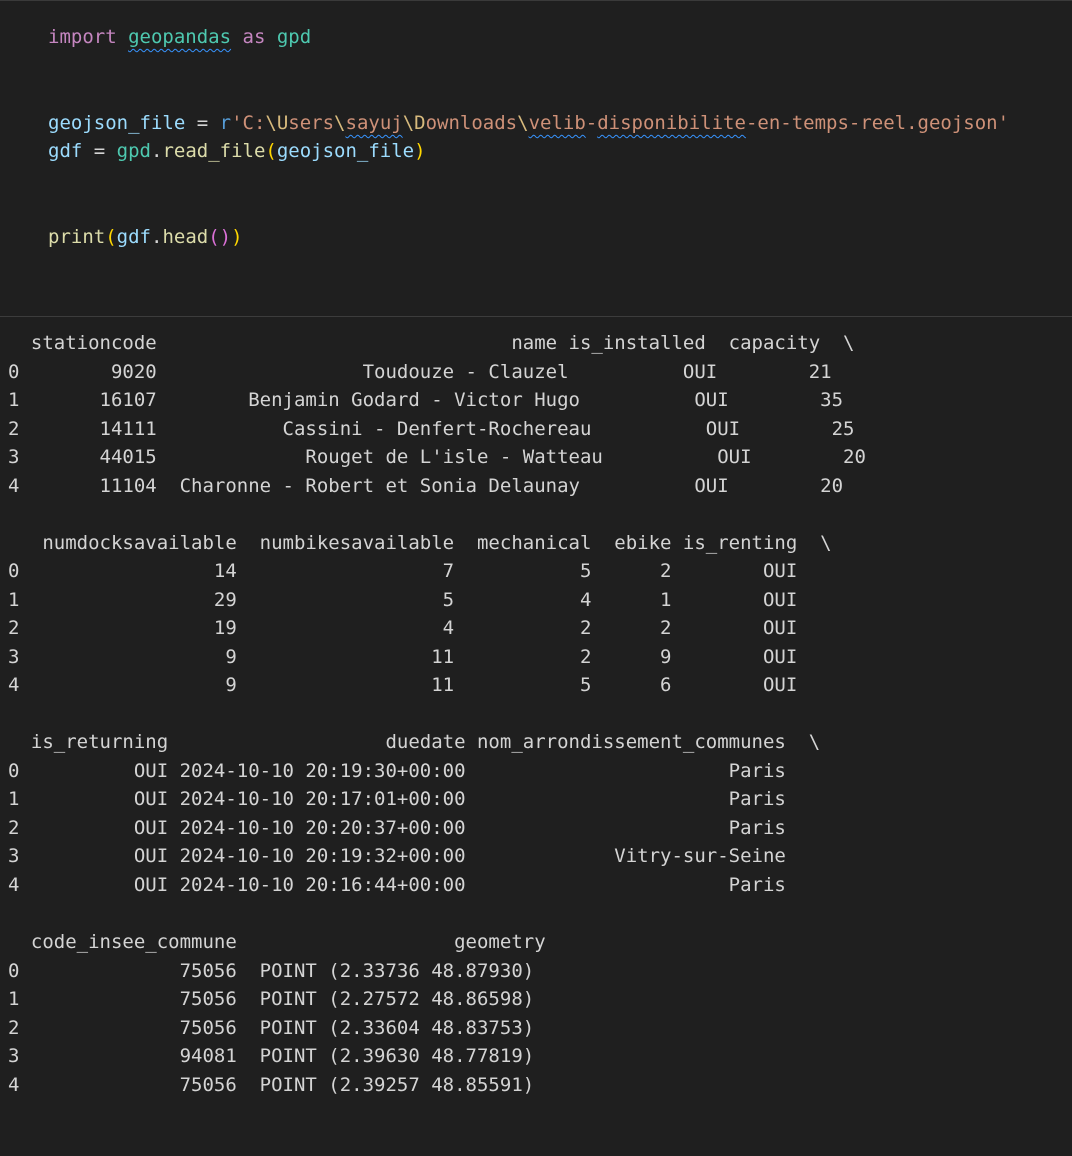 This screenshot has height=1156, width=1072. Describe the element at coordinates (414, 885) in the screenshot. I see `output-line: 4 OUI 2024-10-10 20:16:44+00:00 Paris` at that location.